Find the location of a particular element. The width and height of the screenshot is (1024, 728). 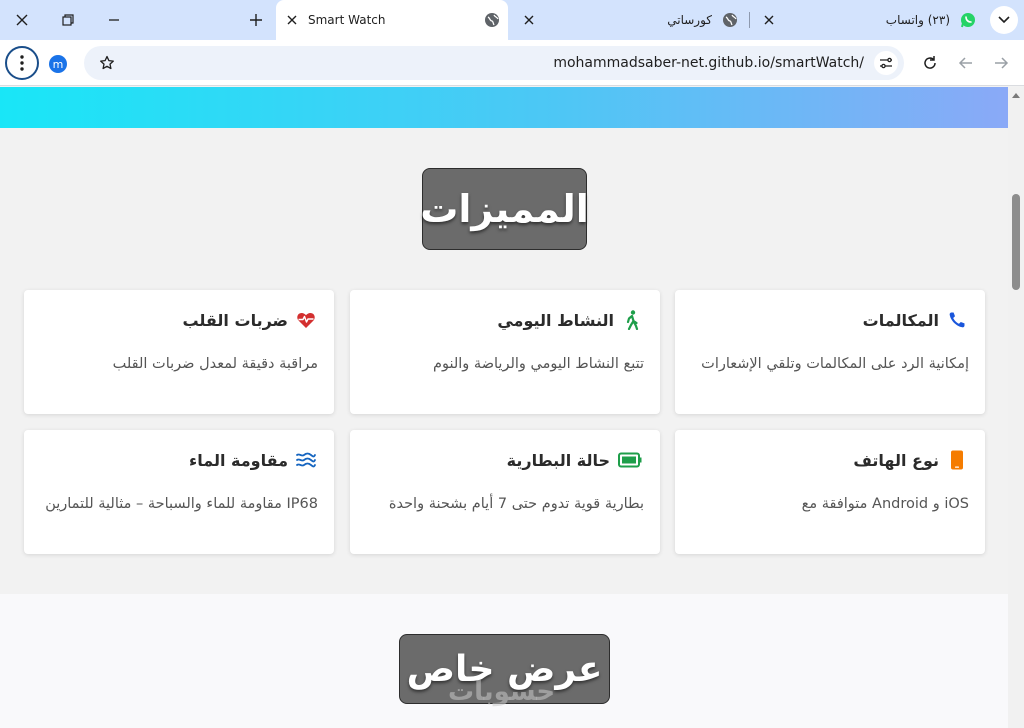

new-tab-button is located at coordinates (256, 20).